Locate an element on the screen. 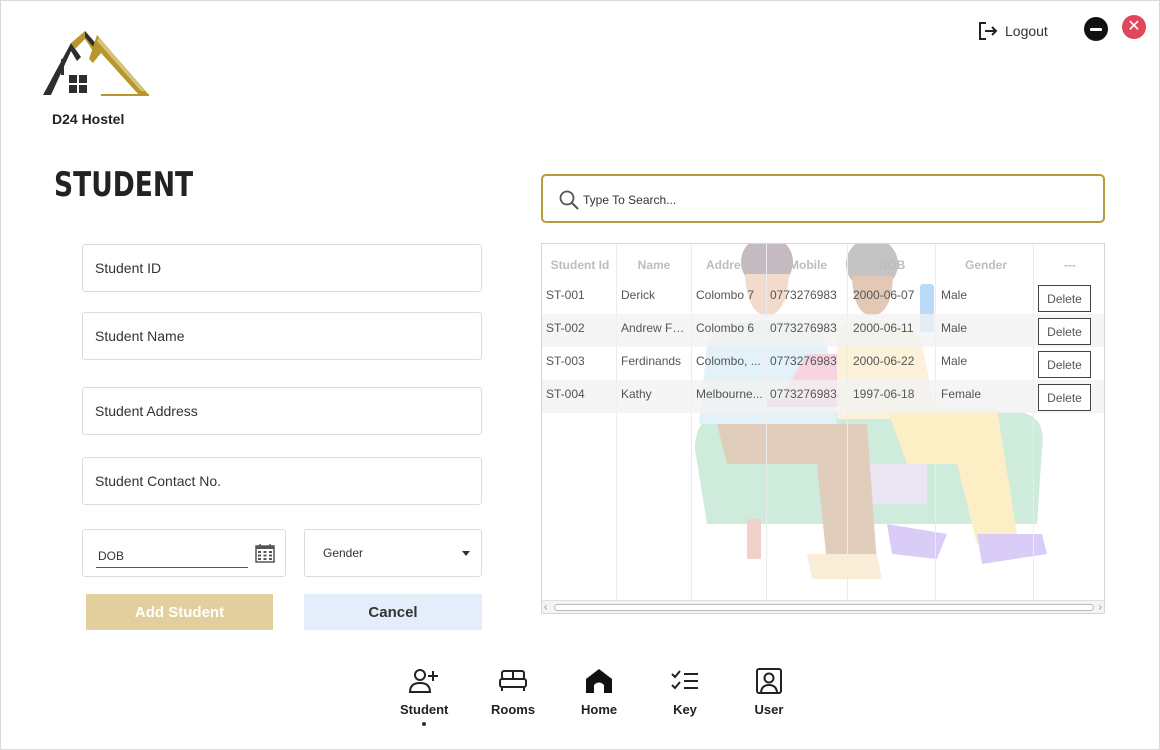 This screenshot has width=1160, height=750. brand-name: D24 Hostel is located at coordinates (88, 119).